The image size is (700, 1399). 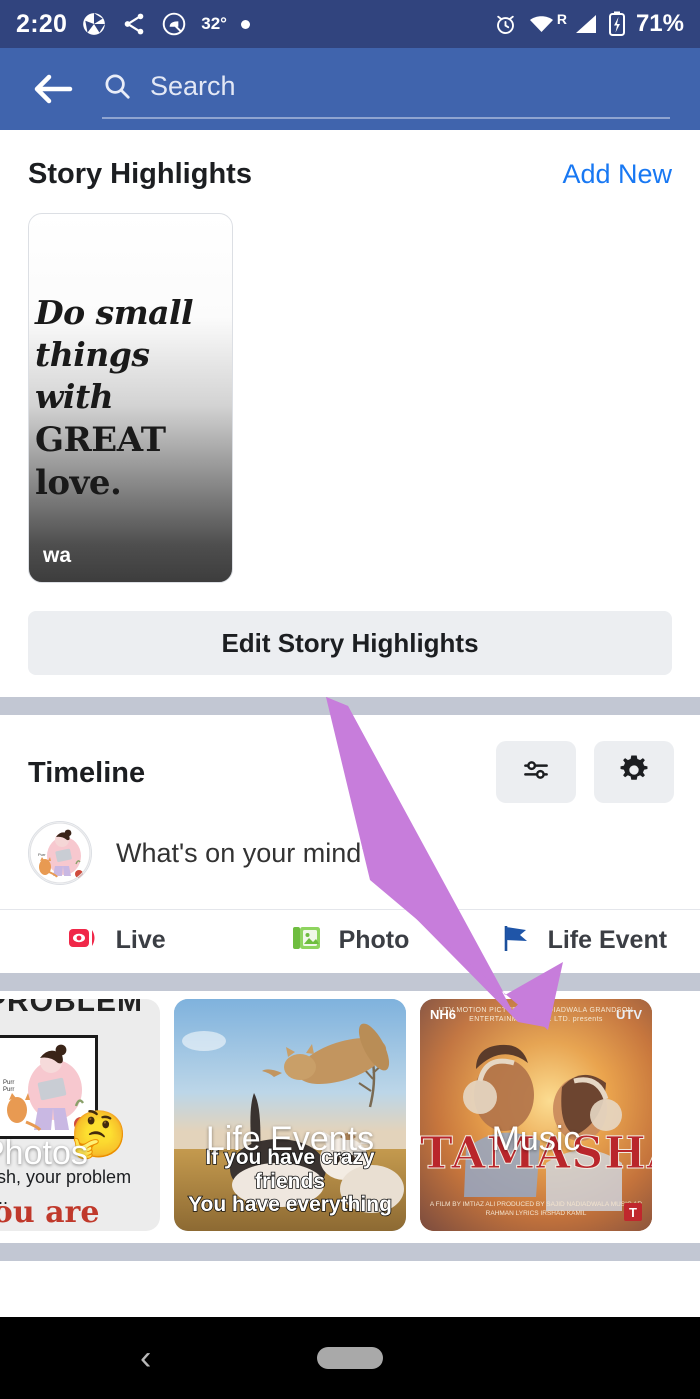 What do you see at coordinates (114, 312) in the screenshot?
I see `story-quote-line1: Do small` at bounding box center [114, 312].